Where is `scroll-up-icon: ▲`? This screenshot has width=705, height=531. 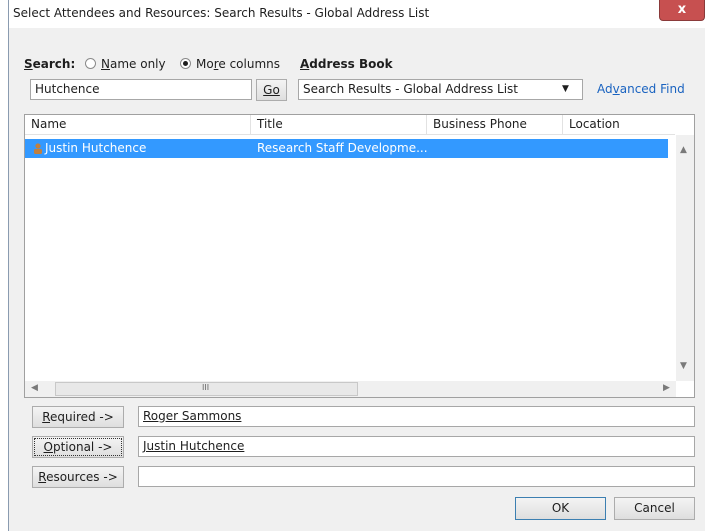
scroll-up-icon: ▲ is located at coordinates (683, 150).